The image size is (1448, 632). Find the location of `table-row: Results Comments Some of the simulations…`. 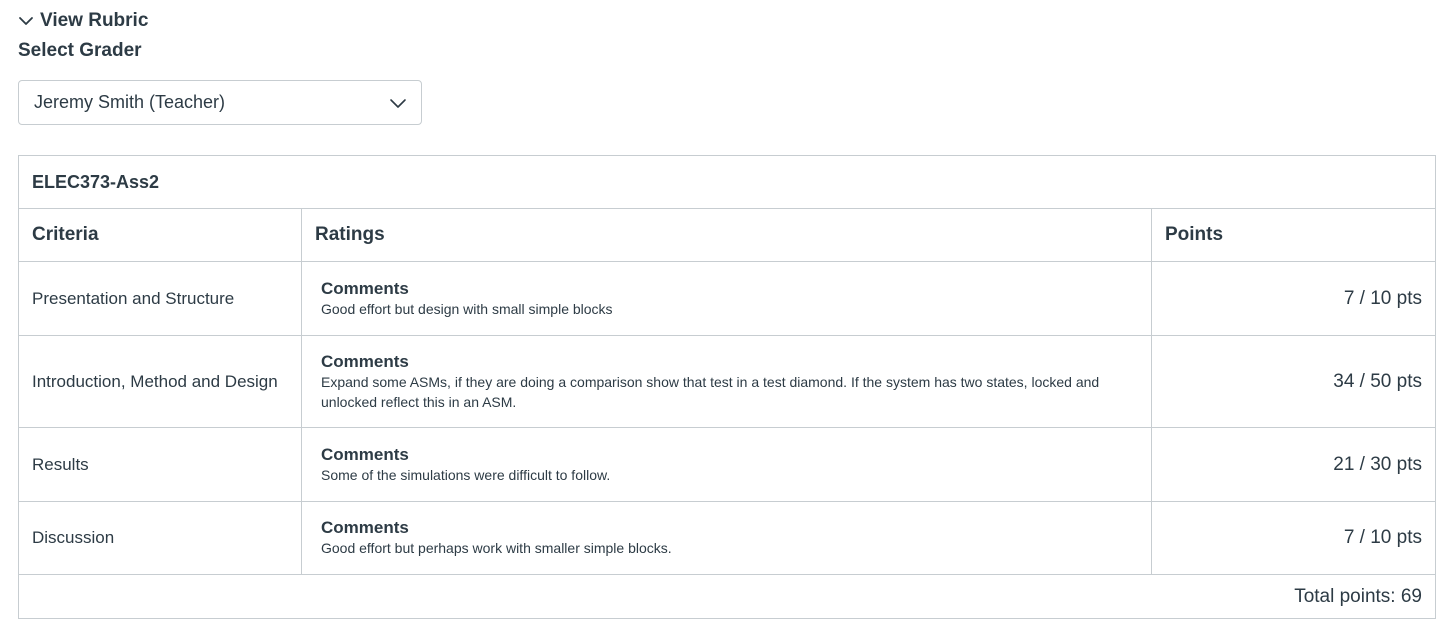

table-row: Results Comments Some of the simulations… is located at coordinates (727, 464).